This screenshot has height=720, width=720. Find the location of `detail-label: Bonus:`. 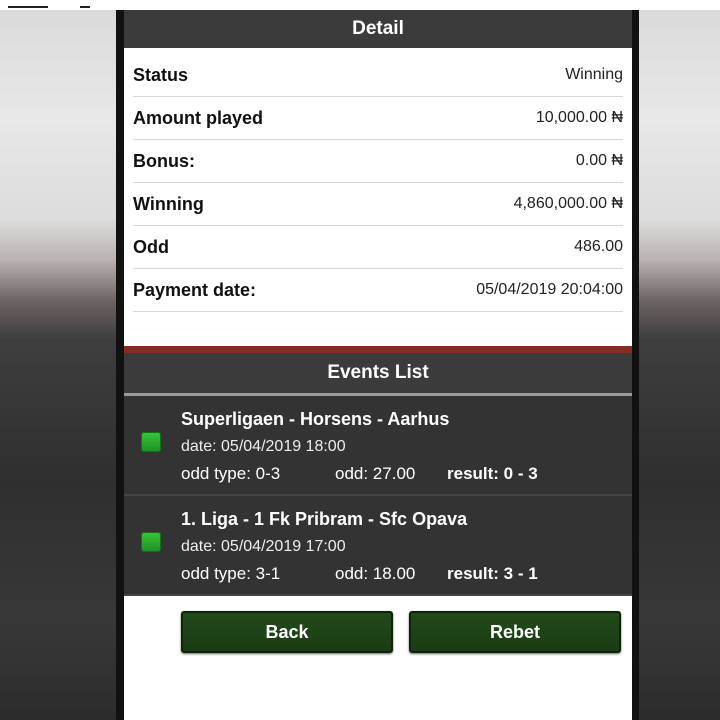

detail-label: Bonus: is located at coordinates (164, 160).